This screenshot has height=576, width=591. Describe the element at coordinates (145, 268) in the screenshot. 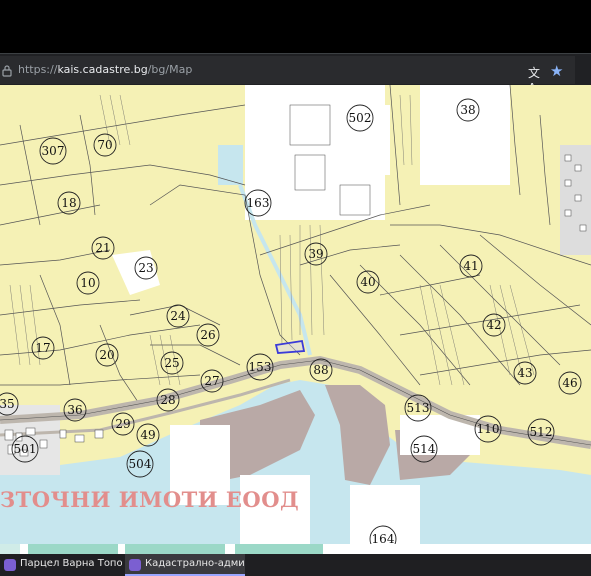

I see `parcel-label-text: 23` at that location.